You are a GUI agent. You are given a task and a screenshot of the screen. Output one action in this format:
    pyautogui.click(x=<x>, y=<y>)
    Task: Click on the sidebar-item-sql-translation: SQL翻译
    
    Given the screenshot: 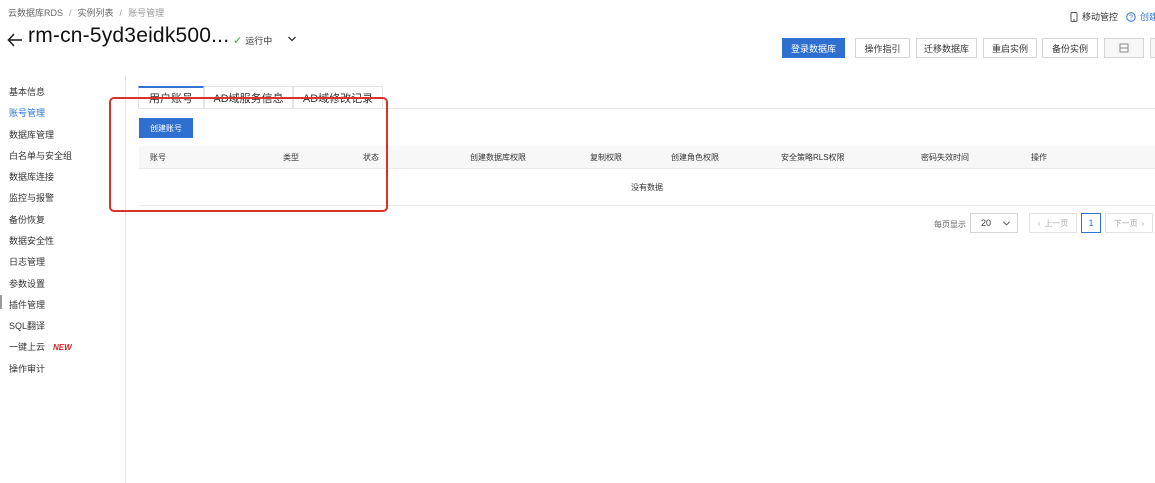 What is the action you would take?
    pyautogui.click(x=27, y=325)
    